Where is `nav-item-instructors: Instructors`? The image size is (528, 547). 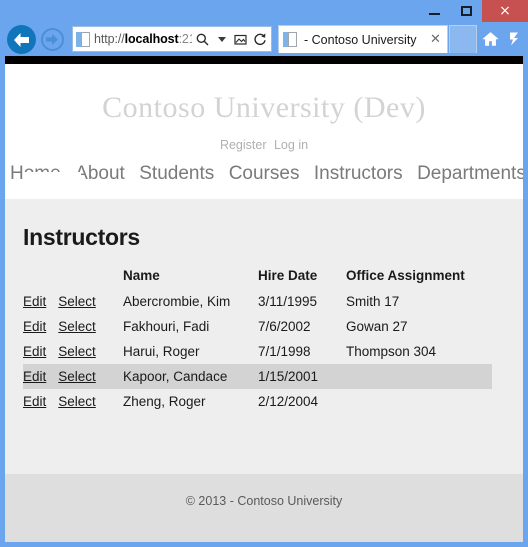
nav-item-instructors: Instructors is located at coordinates (358, 173).